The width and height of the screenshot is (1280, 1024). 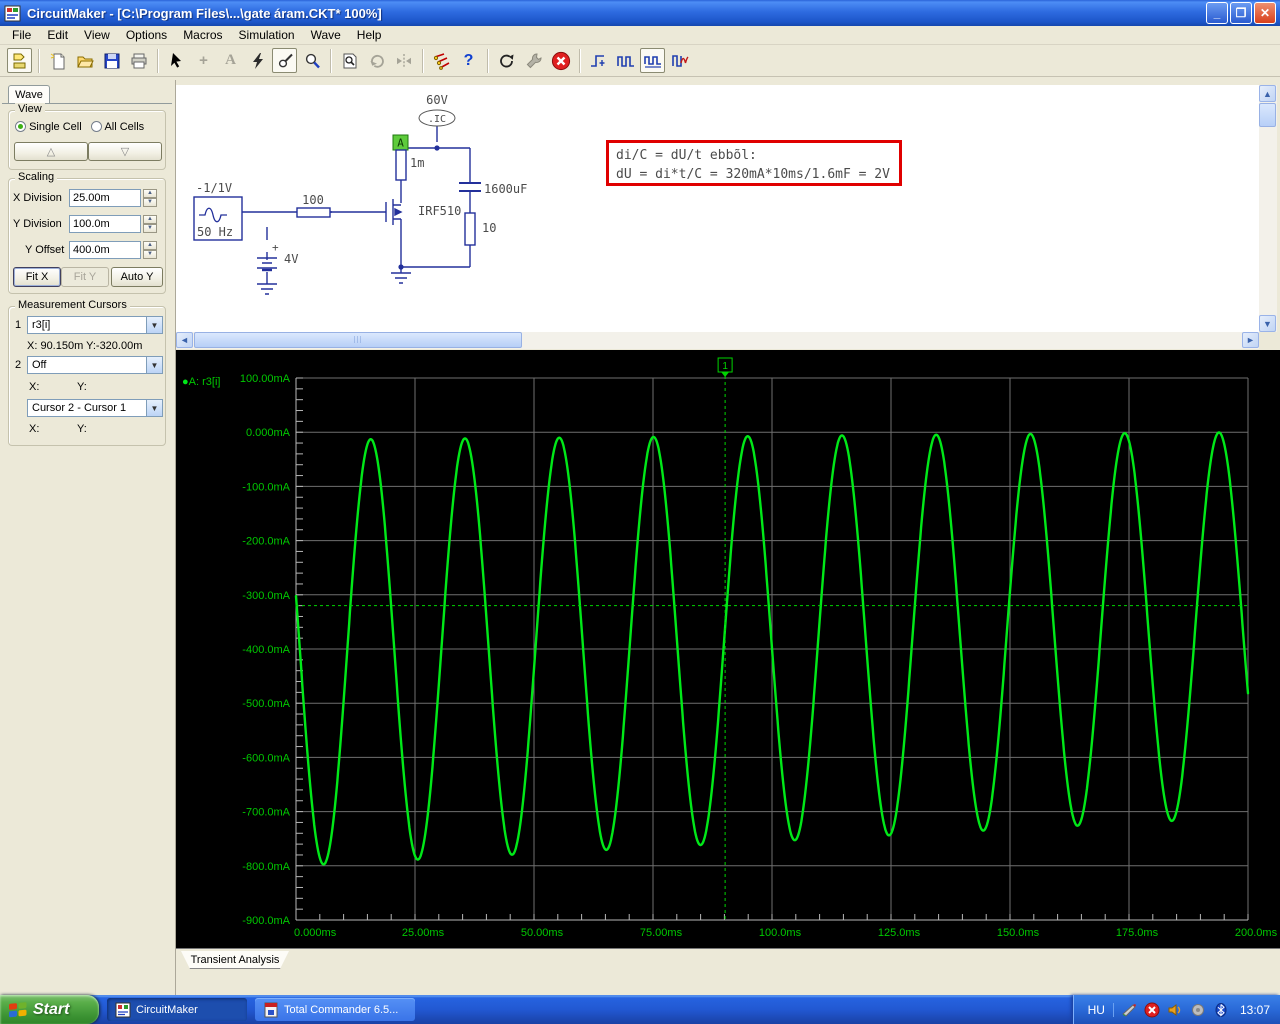 What do you see at coordinates (202, 35) in the screenshot?
I see `menu-macros: Macros` at bounding box center [202, 35].